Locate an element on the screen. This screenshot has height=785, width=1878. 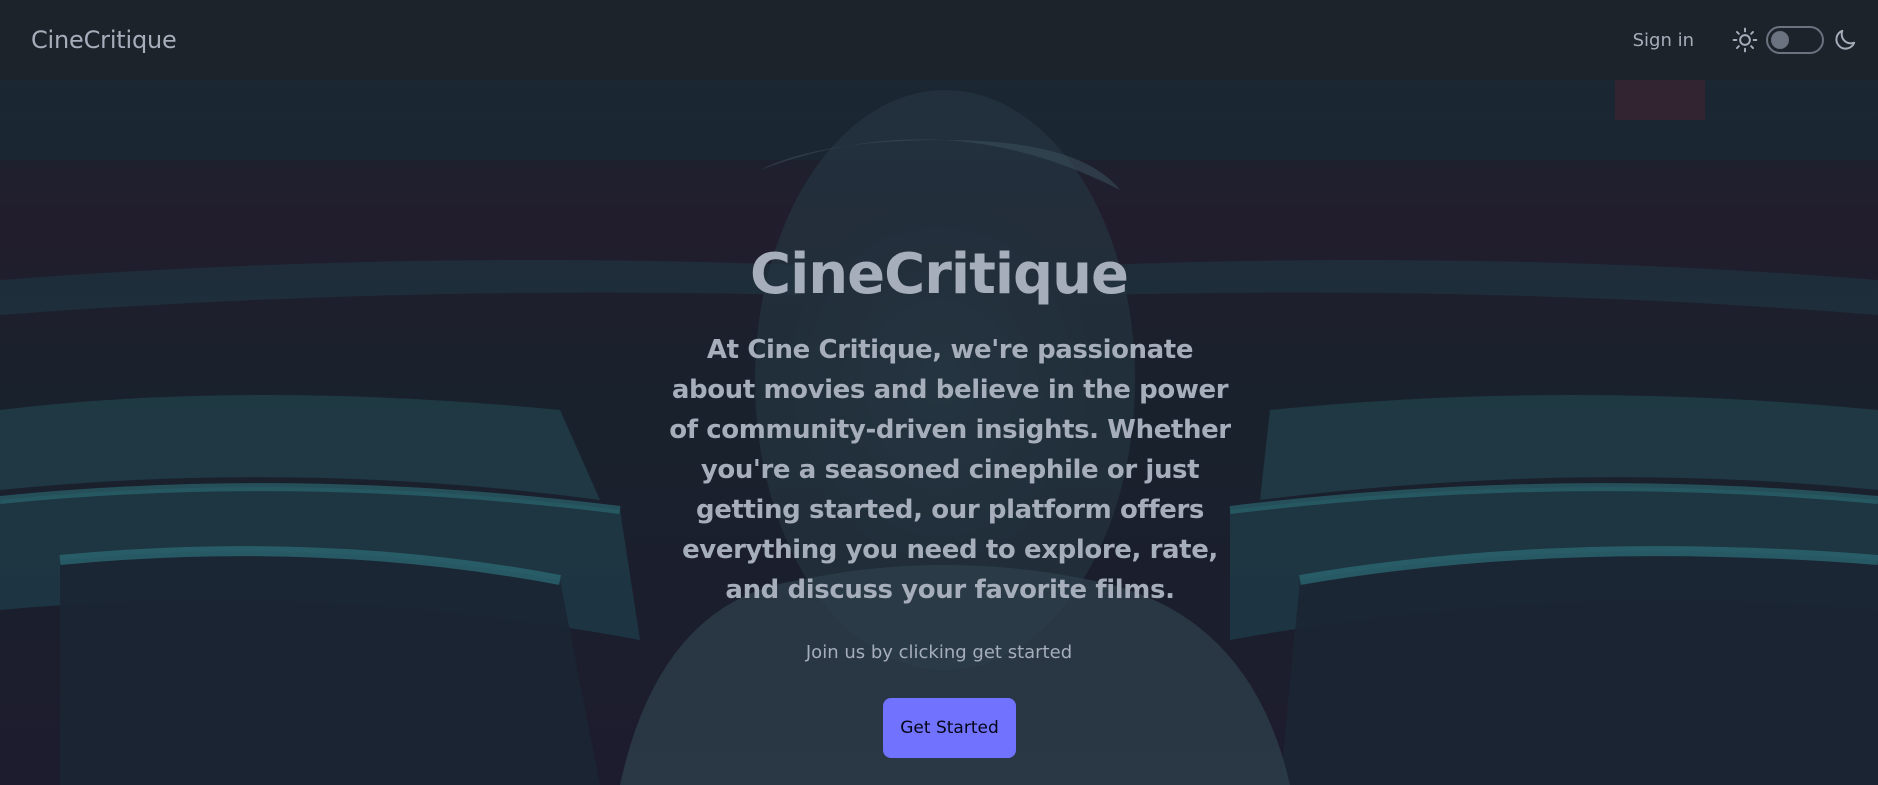
theme-toggle is located at coordinates (1795, 40).